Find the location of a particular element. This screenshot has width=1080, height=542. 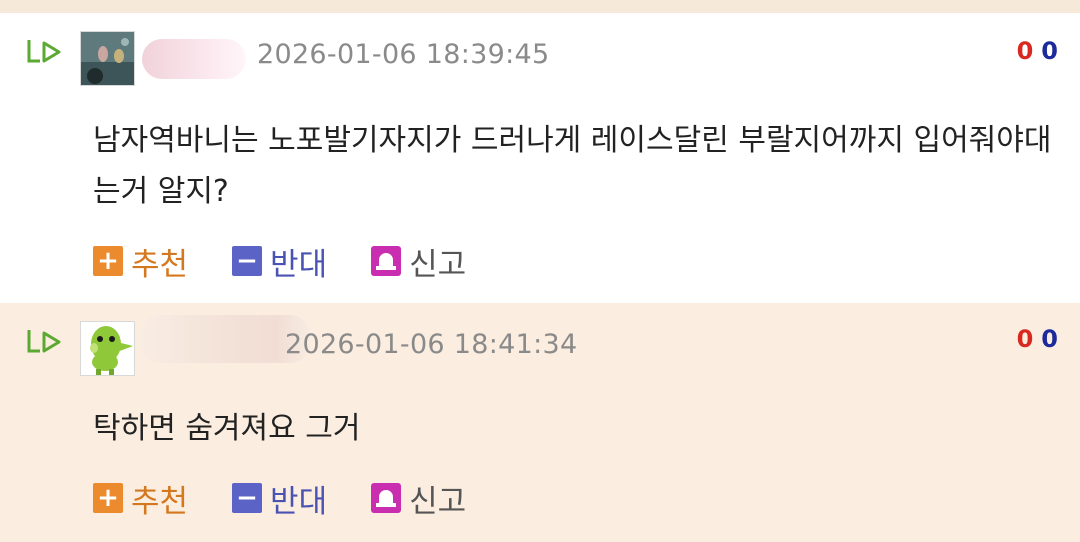

comment-datetime: 2026-01-06 18:39:45 is located at coordinates (403, 54).